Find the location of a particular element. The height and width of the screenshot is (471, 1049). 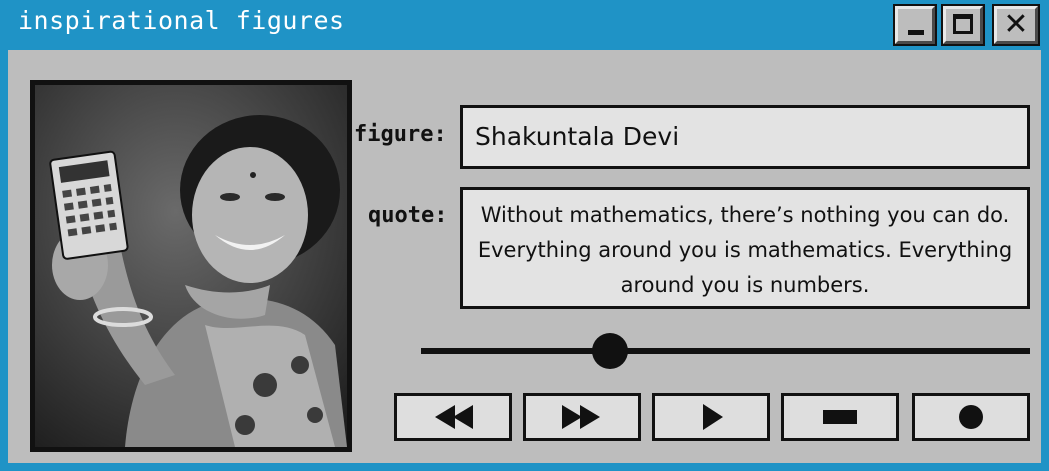

stop-icon is located at coordinates (840, 417).